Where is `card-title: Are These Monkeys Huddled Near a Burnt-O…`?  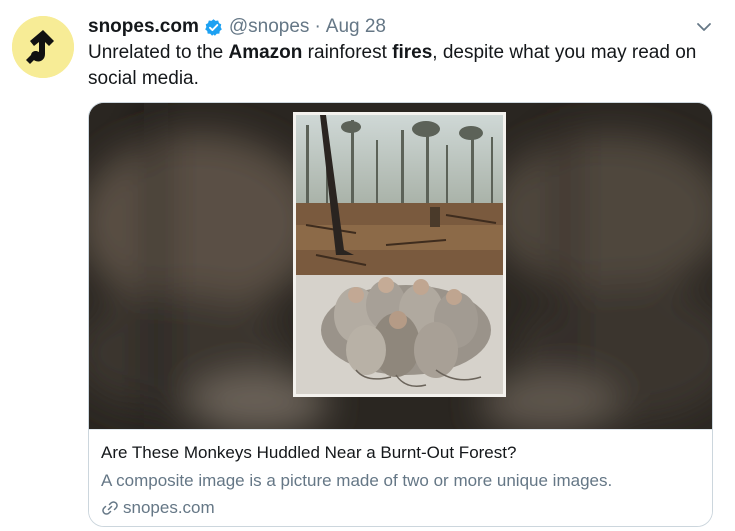 card-title: Are These Monkeys Huddled Near a Burnt-O… is located at coordinates (308, 453).